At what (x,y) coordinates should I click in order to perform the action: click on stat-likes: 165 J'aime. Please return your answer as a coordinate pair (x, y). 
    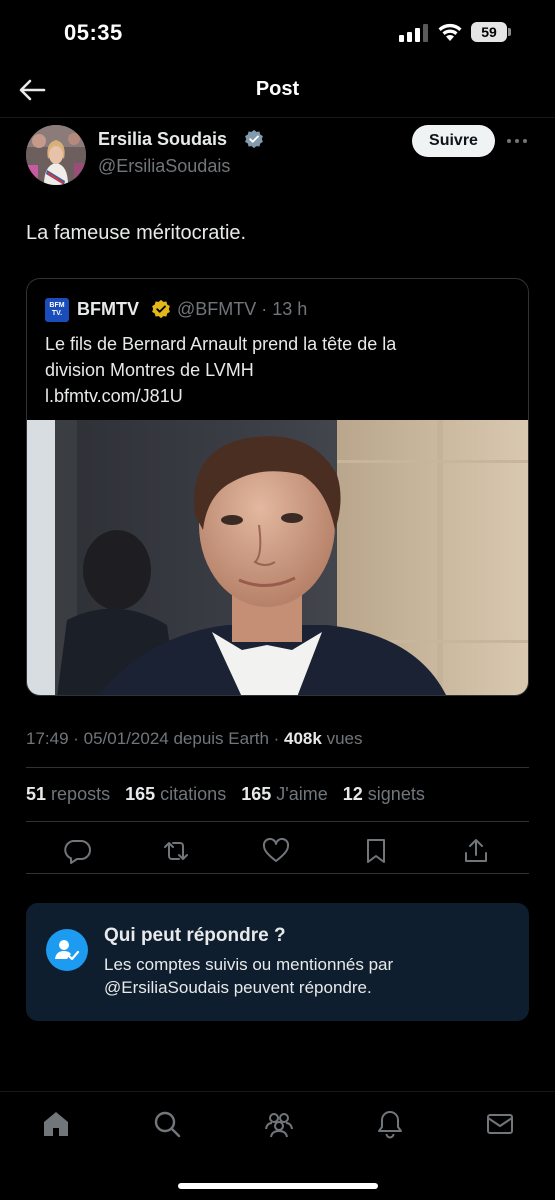
    Looking at the image, I should click on (284, 794).